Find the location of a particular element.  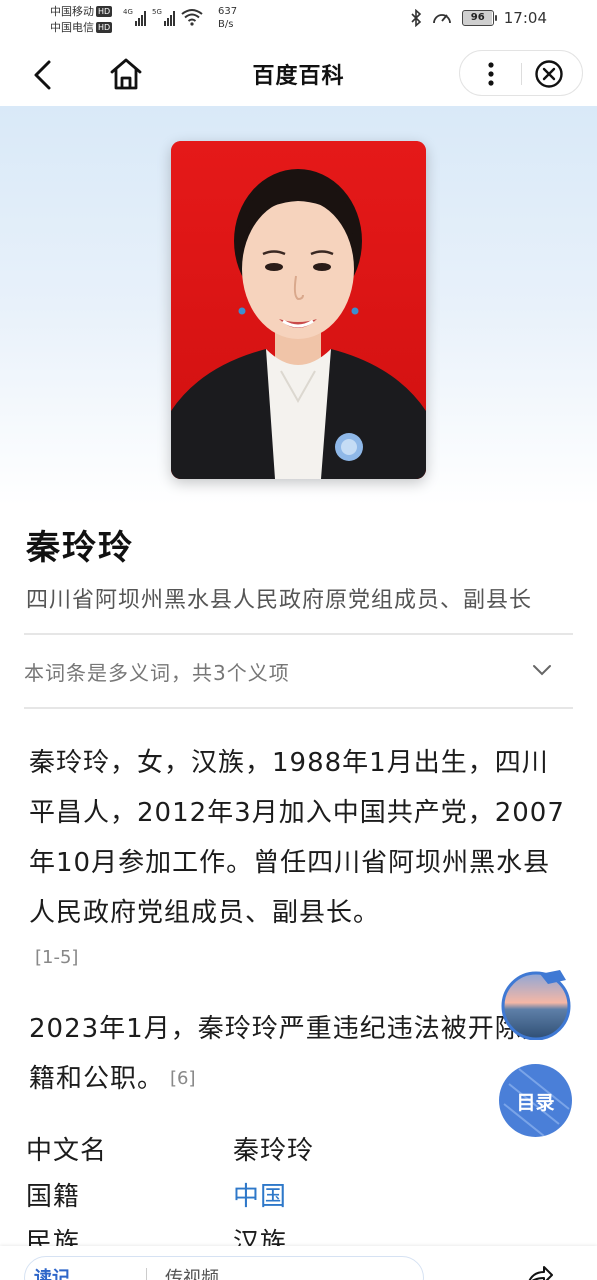

citation-link: [1-5] is located at coordinates (302, 958).